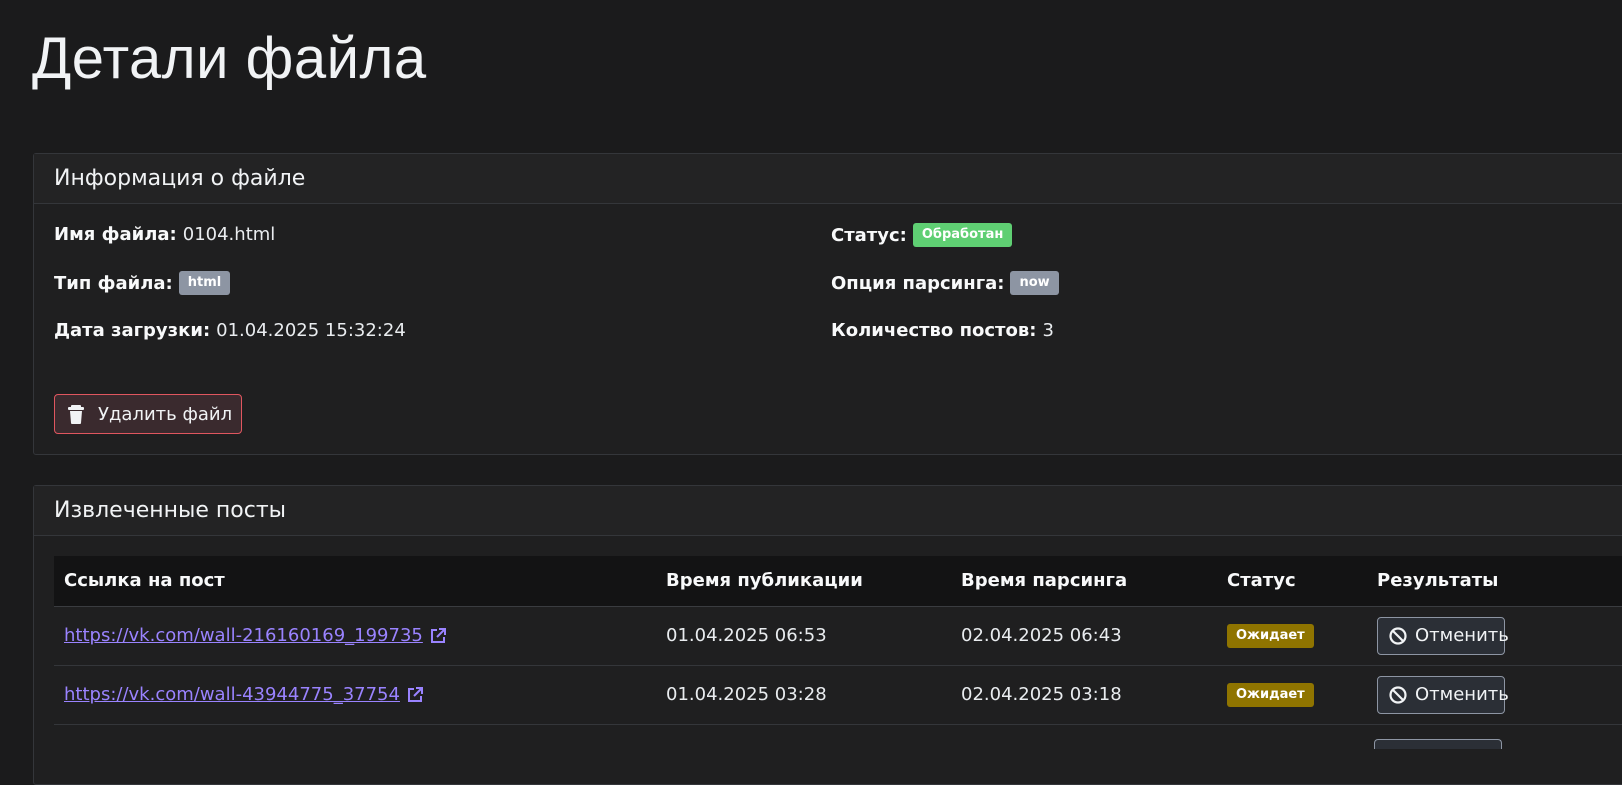 The width and height of the screenshot is (1622, 785). What do you see at coordinates (803, 581) in the screenshot?
I see `column-header-published: Время публикации` at bounding box center [803, 581].